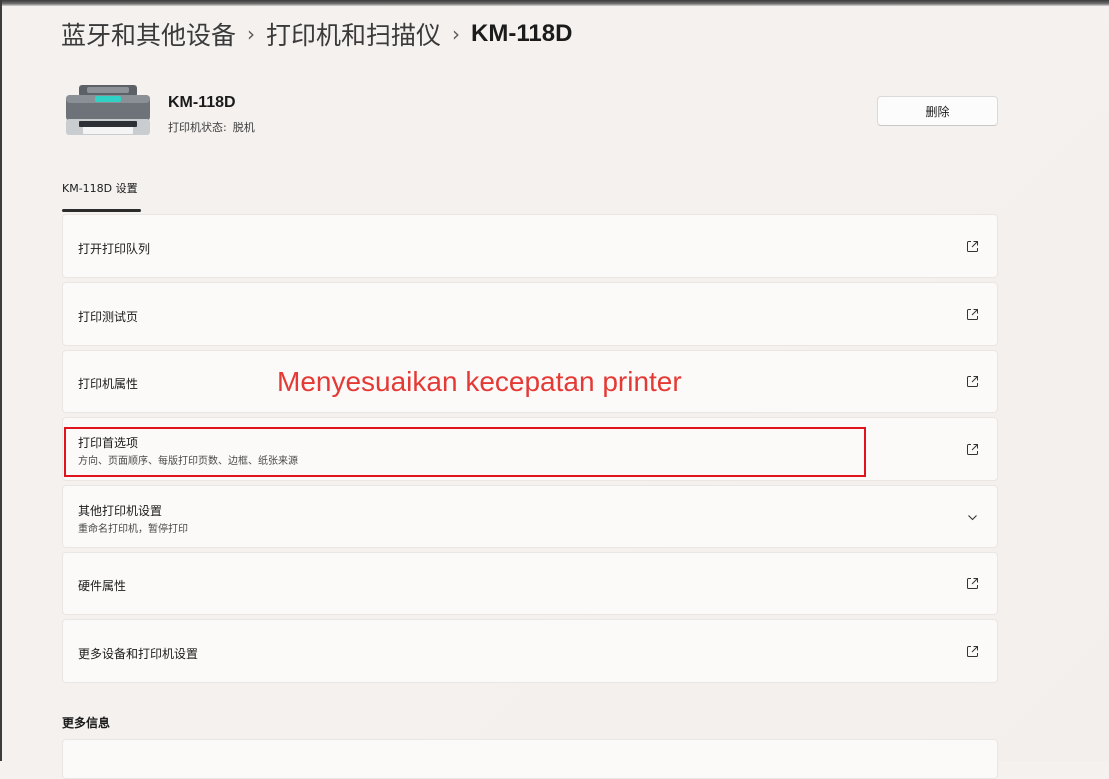 Image resolution: width=1109 pixels, height=779 pixels. I want to click on item-label: 硬件属性, so click(102, 586).